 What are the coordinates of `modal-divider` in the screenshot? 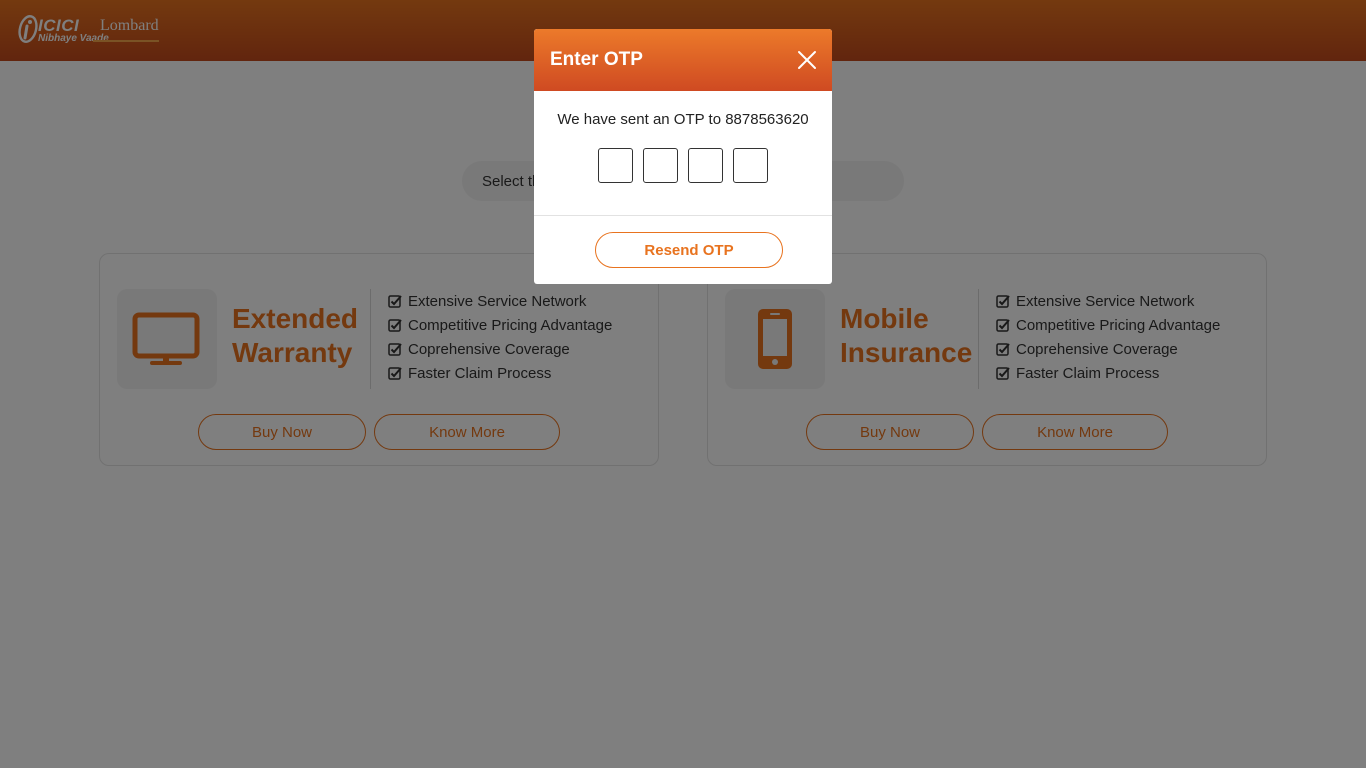 It's located at (683, 215).